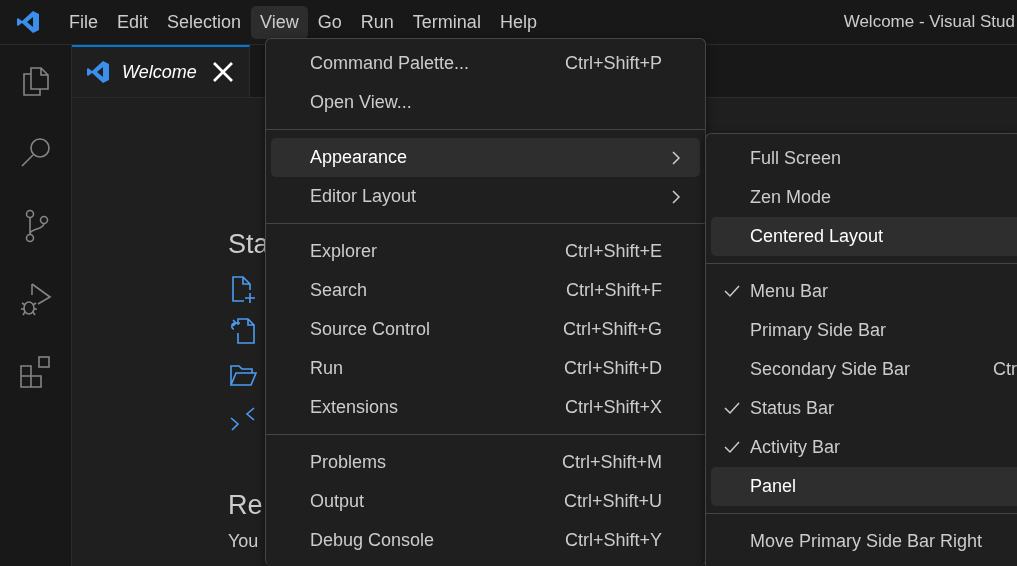  I want to click on menu-item: Centered Layout, so click(864, 236).